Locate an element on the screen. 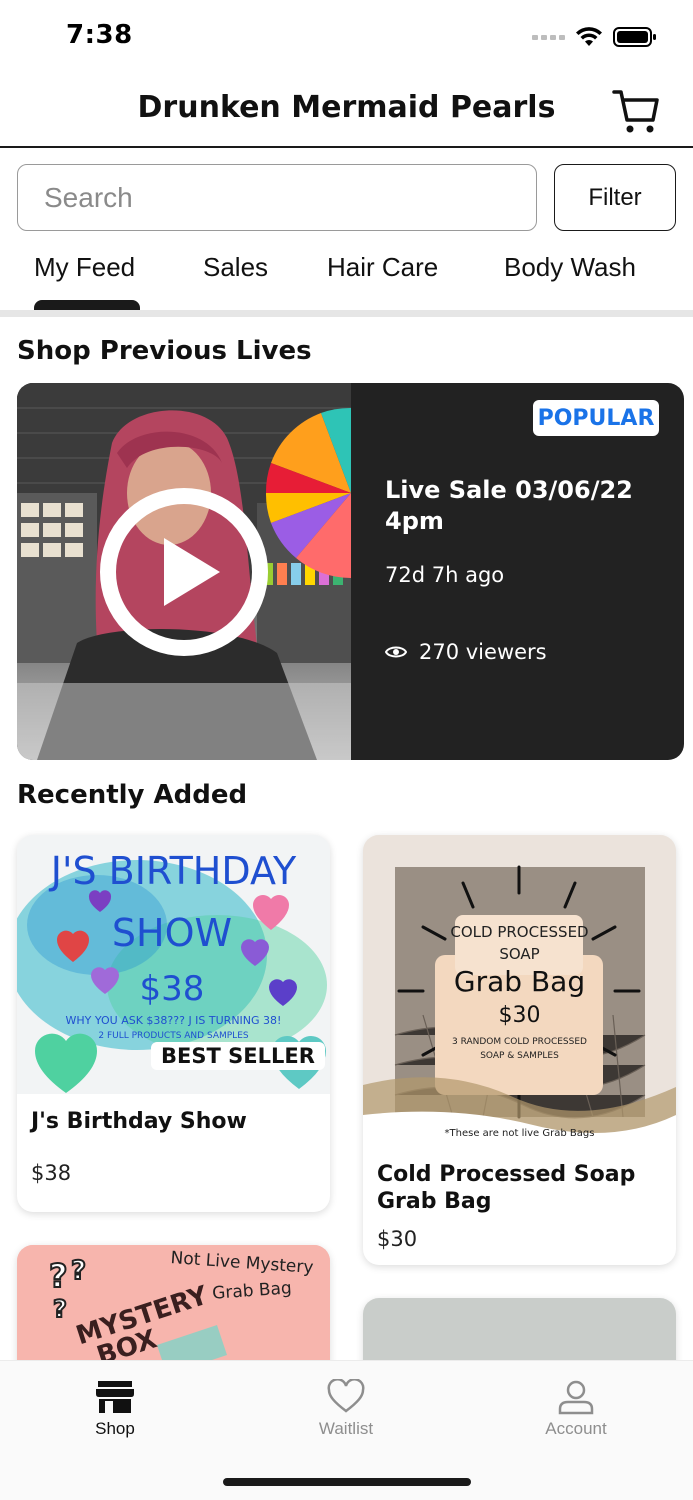 This screenshot has width=693, height=1500. section-title-previous-lives: Shop Previous Lives is located at coordinates (164, 351).